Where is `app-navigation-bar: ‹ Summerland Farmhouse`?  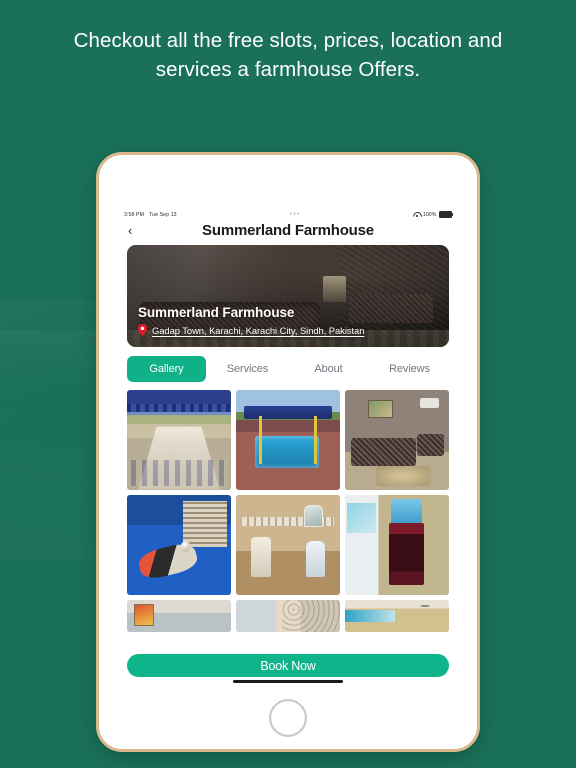
app-navigation-bar: ‹ Summerland Farmhouse is located at coordinates (288, 230).